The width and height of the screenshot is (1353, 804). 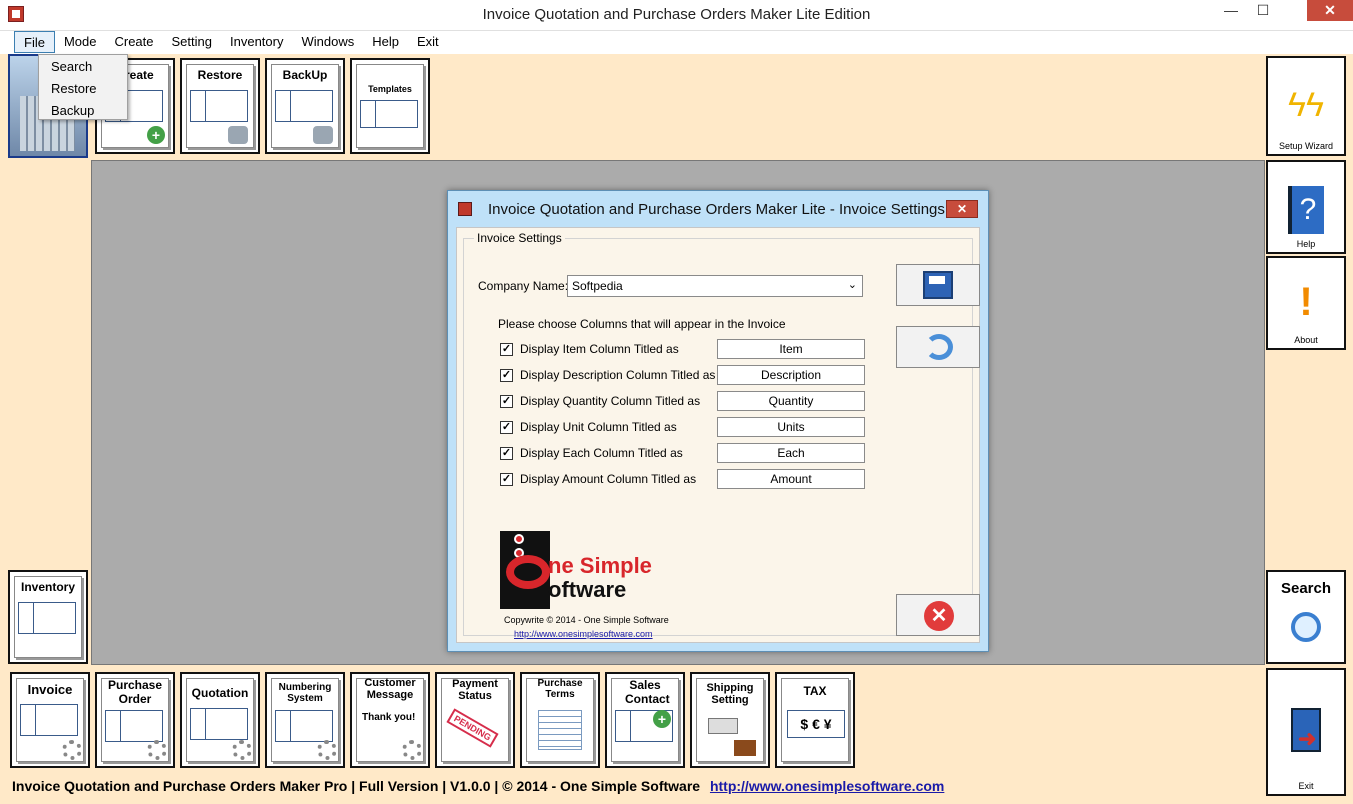 I want to click on invoice-button: Invoice, so click(x=50, y=720).